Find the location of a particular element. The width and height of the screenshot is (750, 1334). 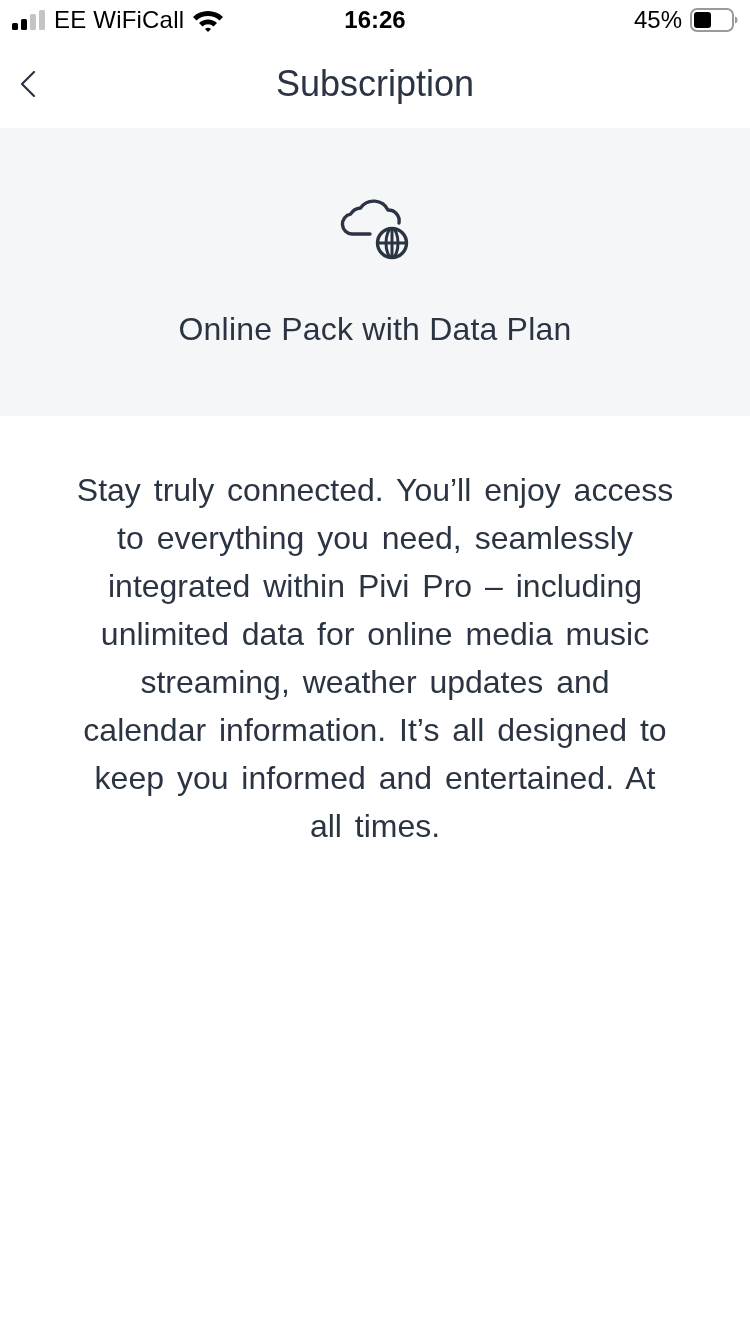

plan-title: Online Pack with Data Plan is located at coordinates (375, 329).